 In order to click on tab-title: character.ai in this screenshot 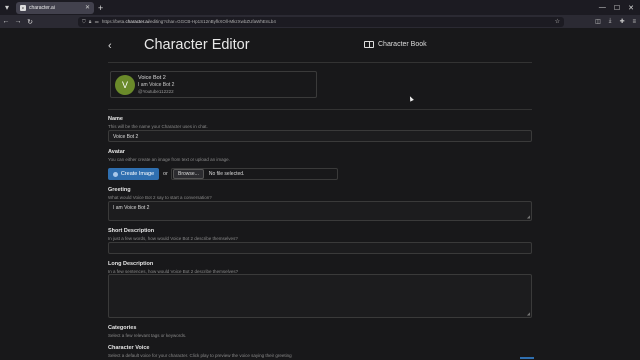, I will do `click(42, 7)`.